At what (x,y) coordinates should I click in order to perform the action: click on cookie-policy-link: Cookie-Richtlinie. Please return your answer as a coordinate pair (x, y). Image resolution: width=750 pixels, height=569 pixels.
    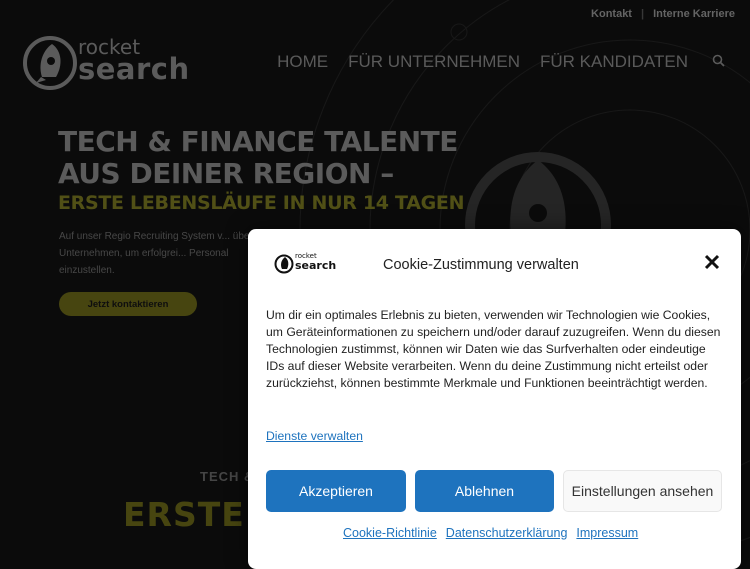
    Looking at the image, I should click on (390, 533).